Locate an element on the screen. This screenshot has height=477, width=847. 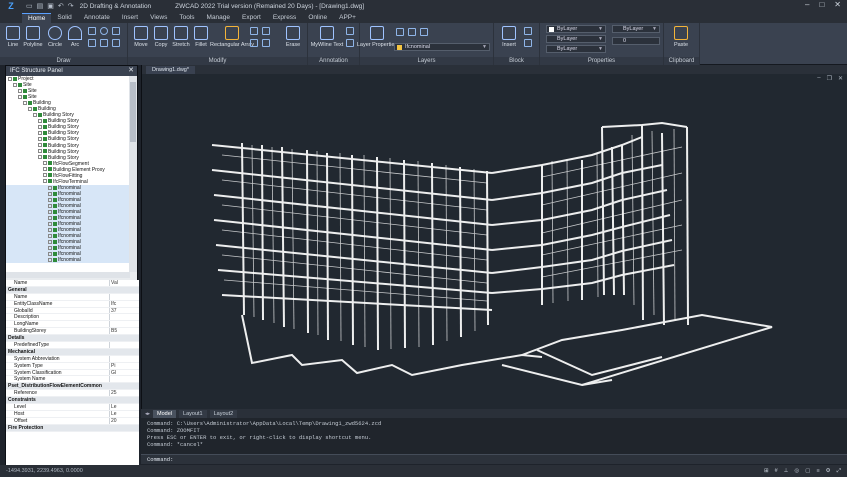
tab-views: Views is located at coordinates (158, 18).